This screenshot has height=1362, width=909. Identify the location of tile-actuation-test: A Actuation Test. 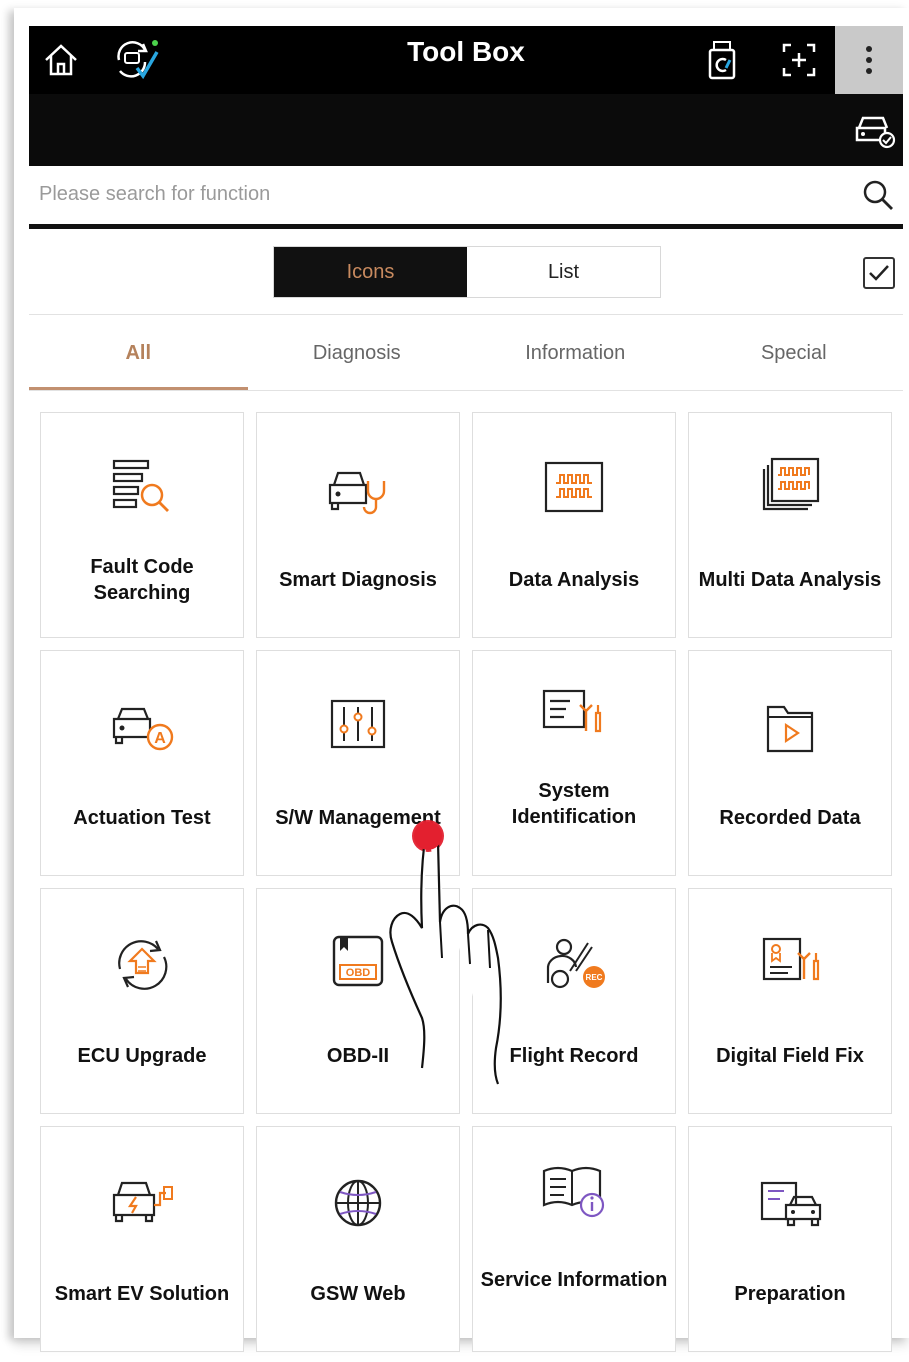
(142, 763).